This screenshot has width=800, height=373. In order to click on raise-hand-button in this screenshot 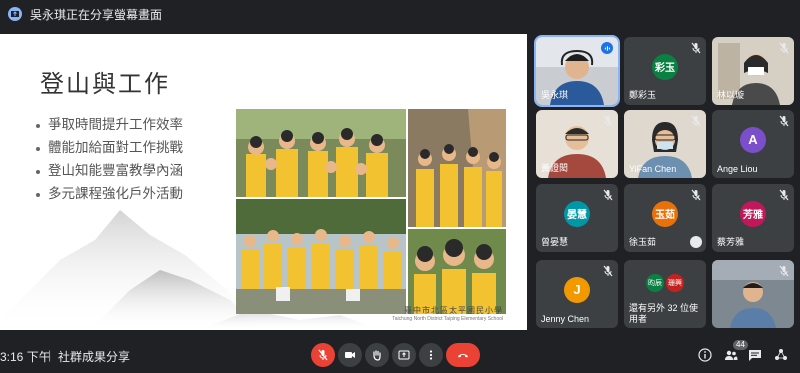, I will do `click(377, 355)`.